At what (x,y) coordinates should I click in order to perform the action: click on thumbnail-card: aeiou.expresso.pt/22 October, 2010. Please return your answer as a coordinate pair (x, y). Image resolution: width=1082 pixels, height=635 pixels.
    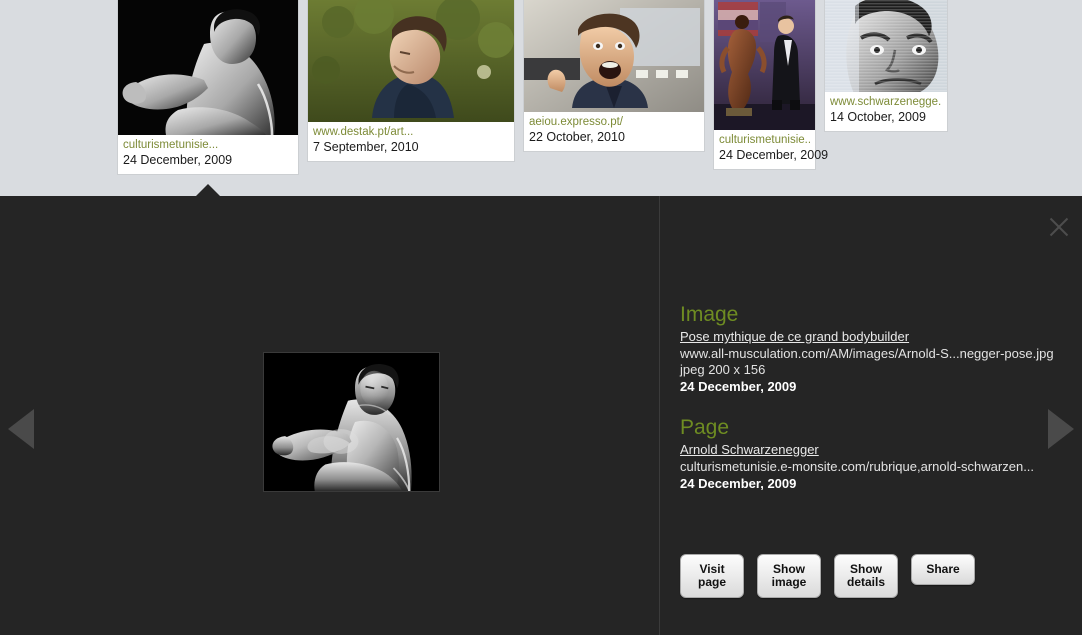
    Looking at the image, I should click on (614, 75).